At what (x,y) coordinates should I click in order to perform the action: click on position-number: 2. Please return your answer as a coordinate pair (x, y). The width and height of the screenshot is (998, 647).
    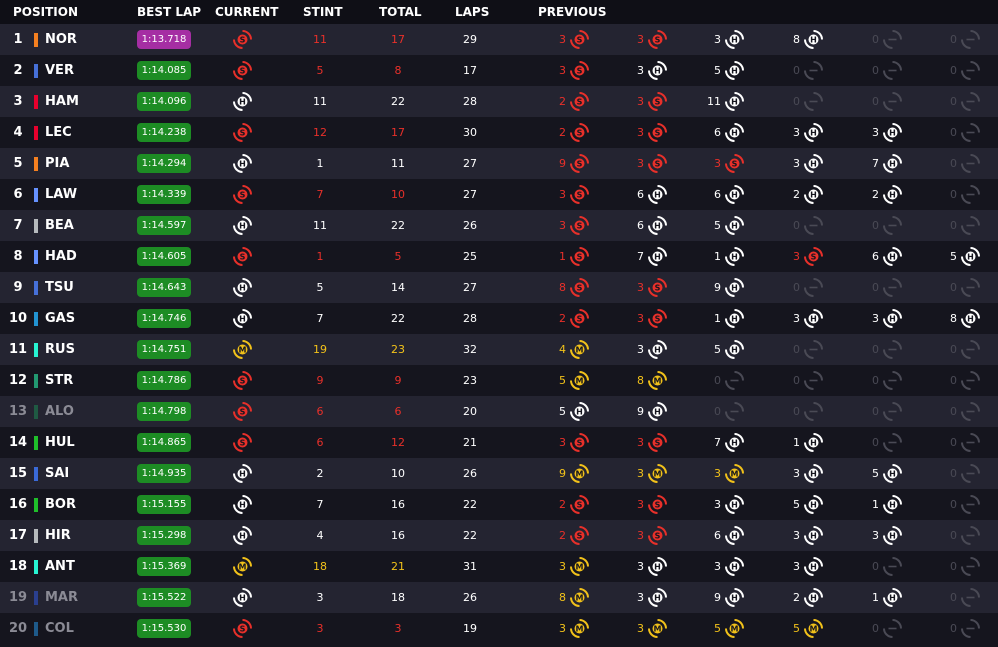
    Looking at the image, I should click on (18, 70).